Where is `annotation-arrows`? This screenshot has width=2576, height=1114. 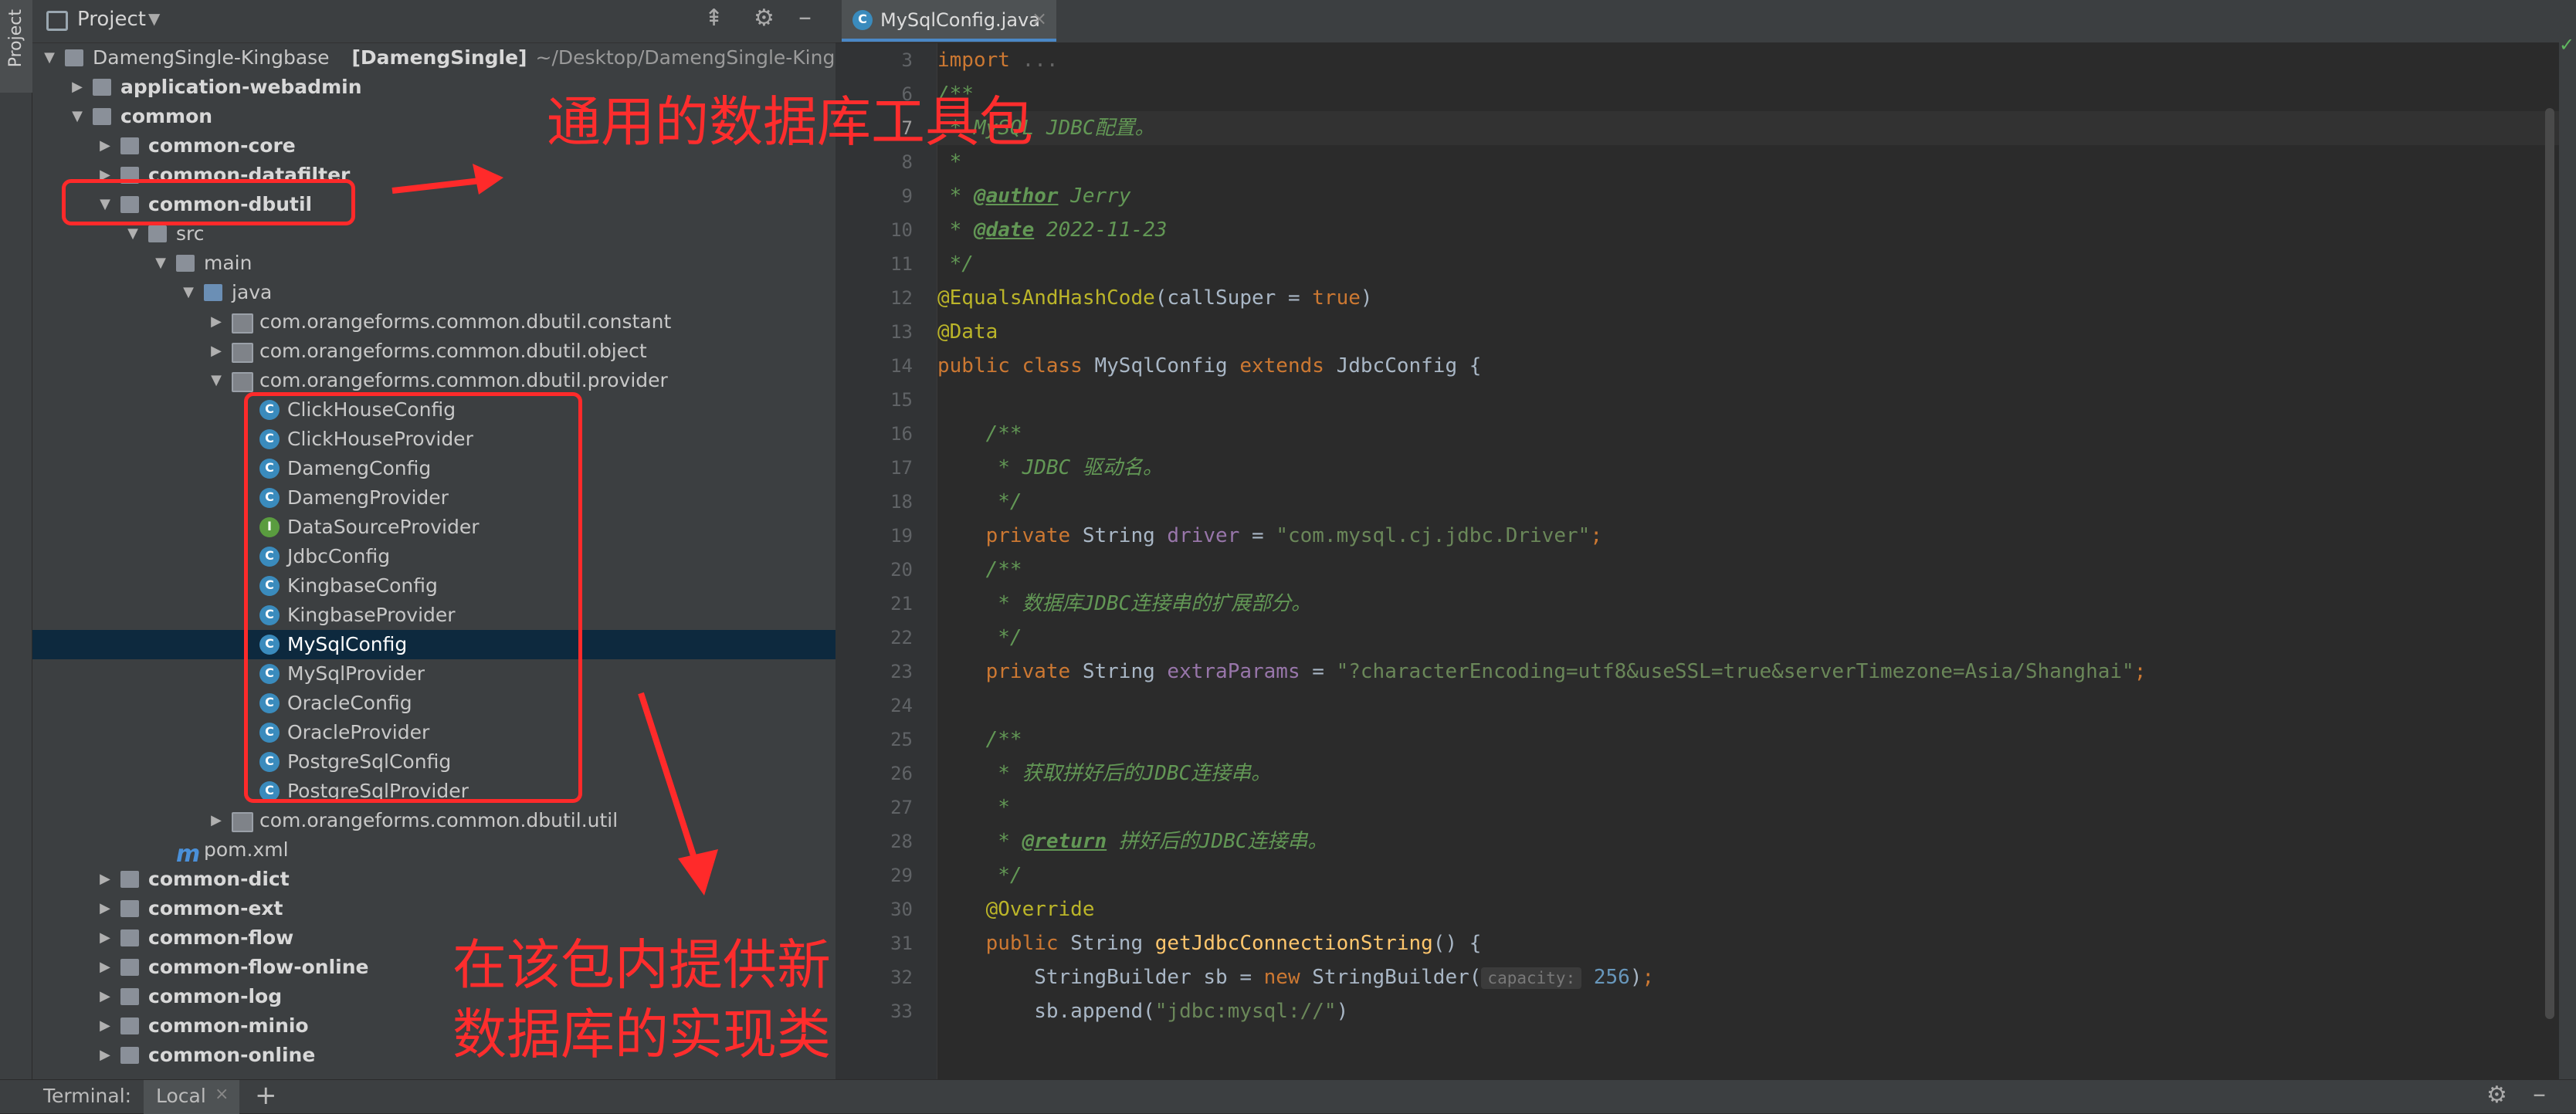
annotation-arrows is located at coordinates (554, 530).